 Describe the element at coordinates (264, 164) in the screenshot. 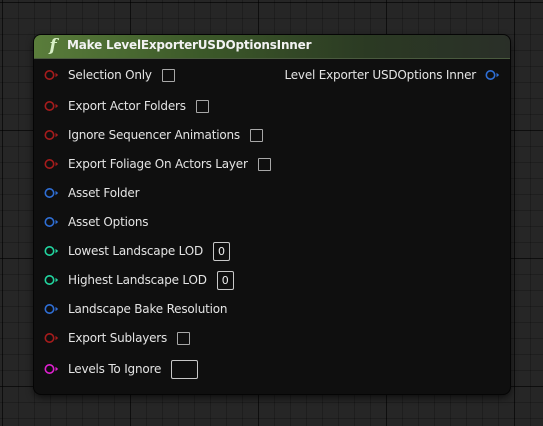

I see `export-foliage-checkbox` at that location.